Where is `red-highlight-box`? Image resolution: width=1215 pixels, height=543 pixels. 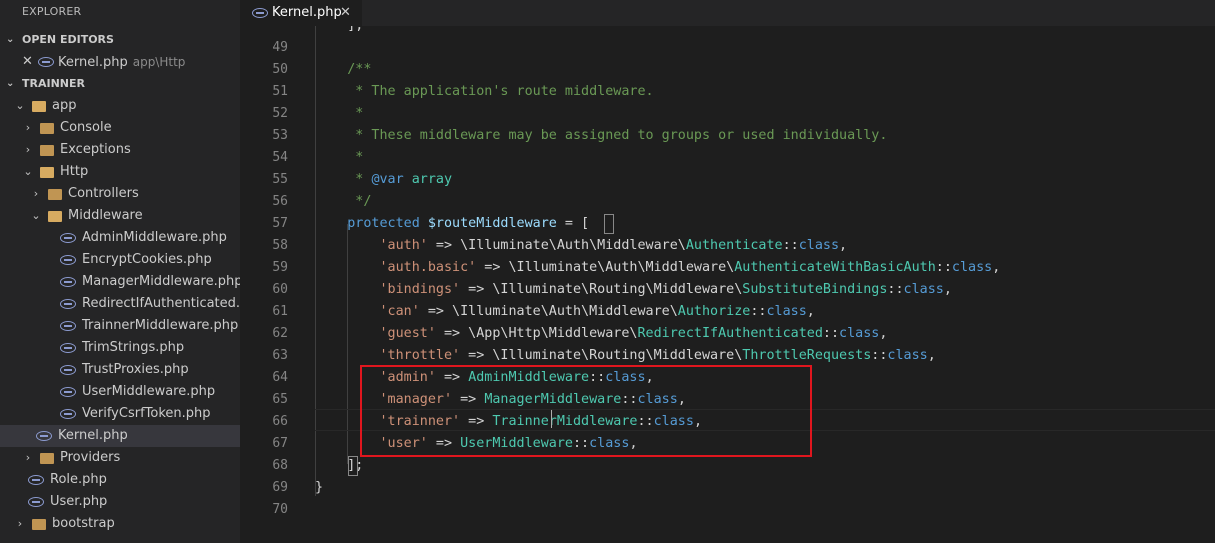
red-highlight-box is located at coordinates (586, 411).